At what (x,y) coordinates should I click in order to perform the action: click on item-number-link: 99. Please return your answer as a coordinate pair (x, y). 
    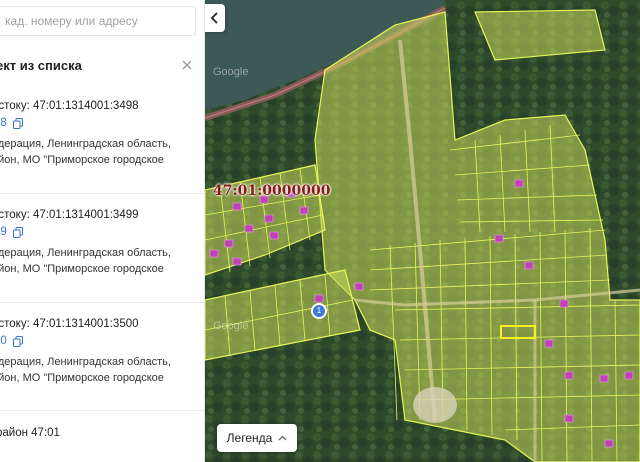
    Looking at the image, I should click on (3, 232).